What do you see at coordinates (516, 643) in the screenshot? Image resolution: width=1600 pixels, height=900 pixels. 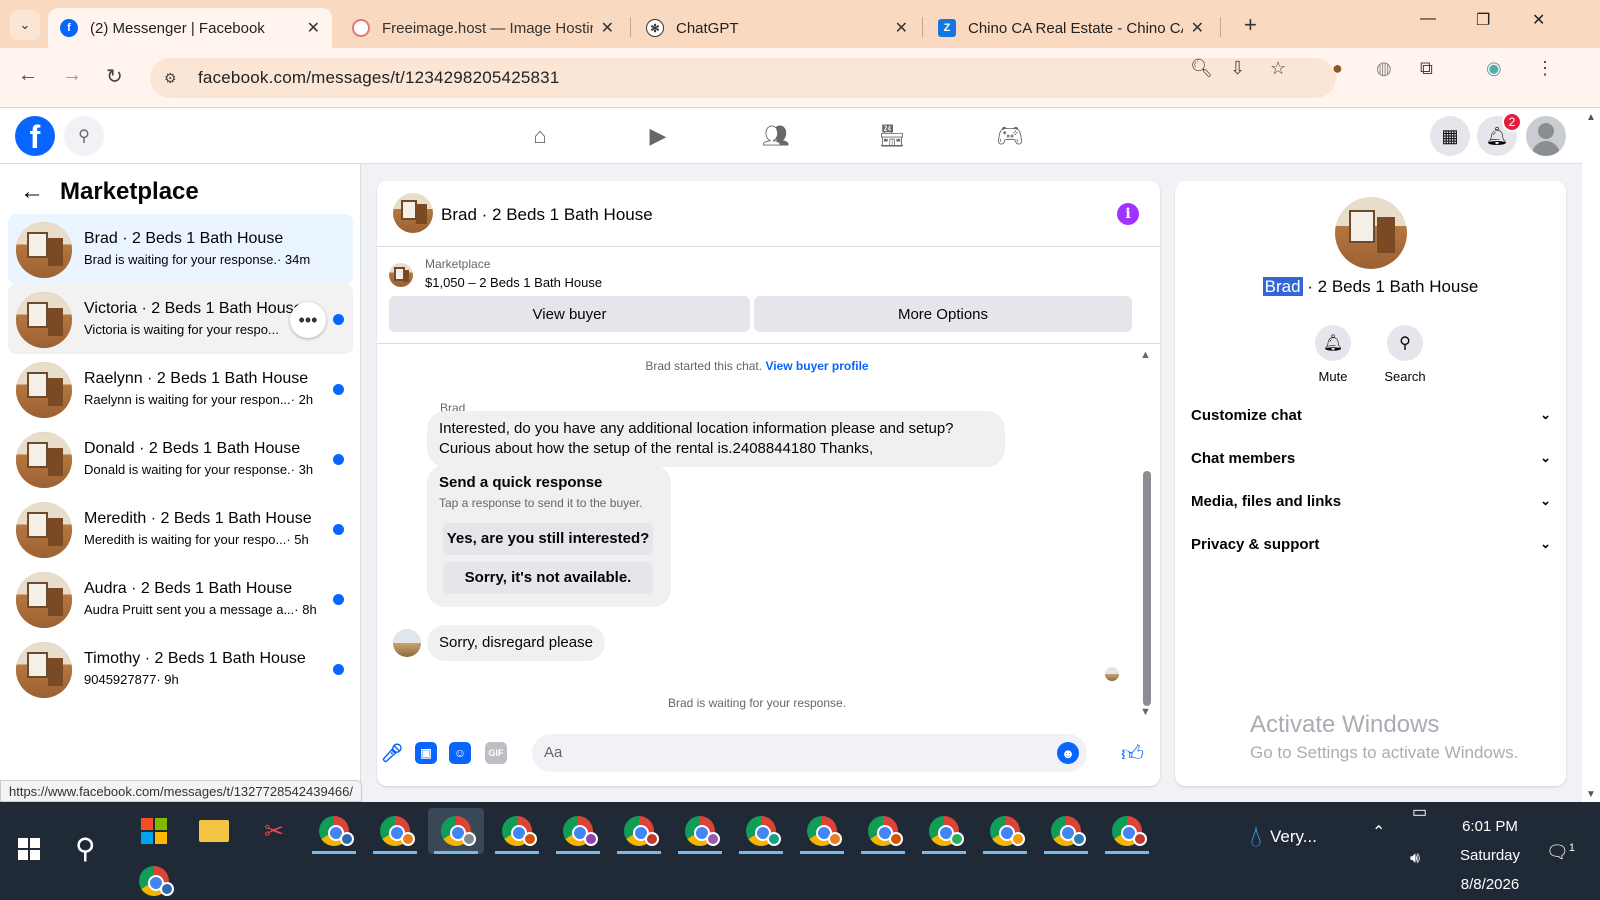 I see `incoming-message: Sorry, disregard please` at bounding box center [516, 643].